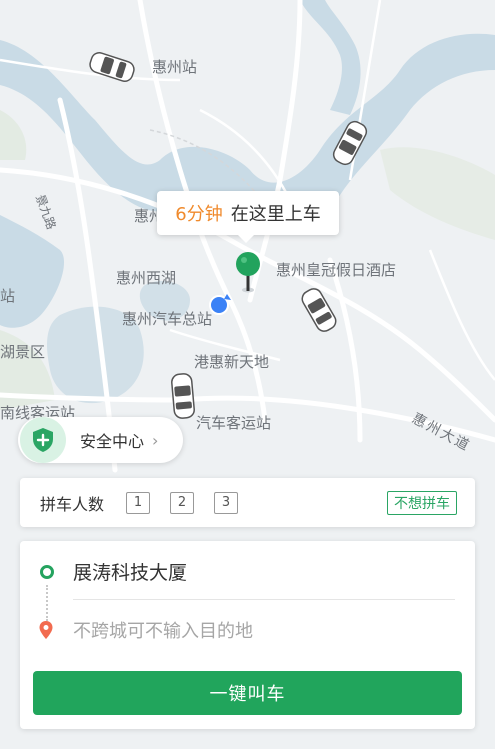 This screenshot has height=749, width=495. Describe the element at coordinates (146, 278) in the screenshot. I see `map-label-lake-west: 惠州西湖` at that location.